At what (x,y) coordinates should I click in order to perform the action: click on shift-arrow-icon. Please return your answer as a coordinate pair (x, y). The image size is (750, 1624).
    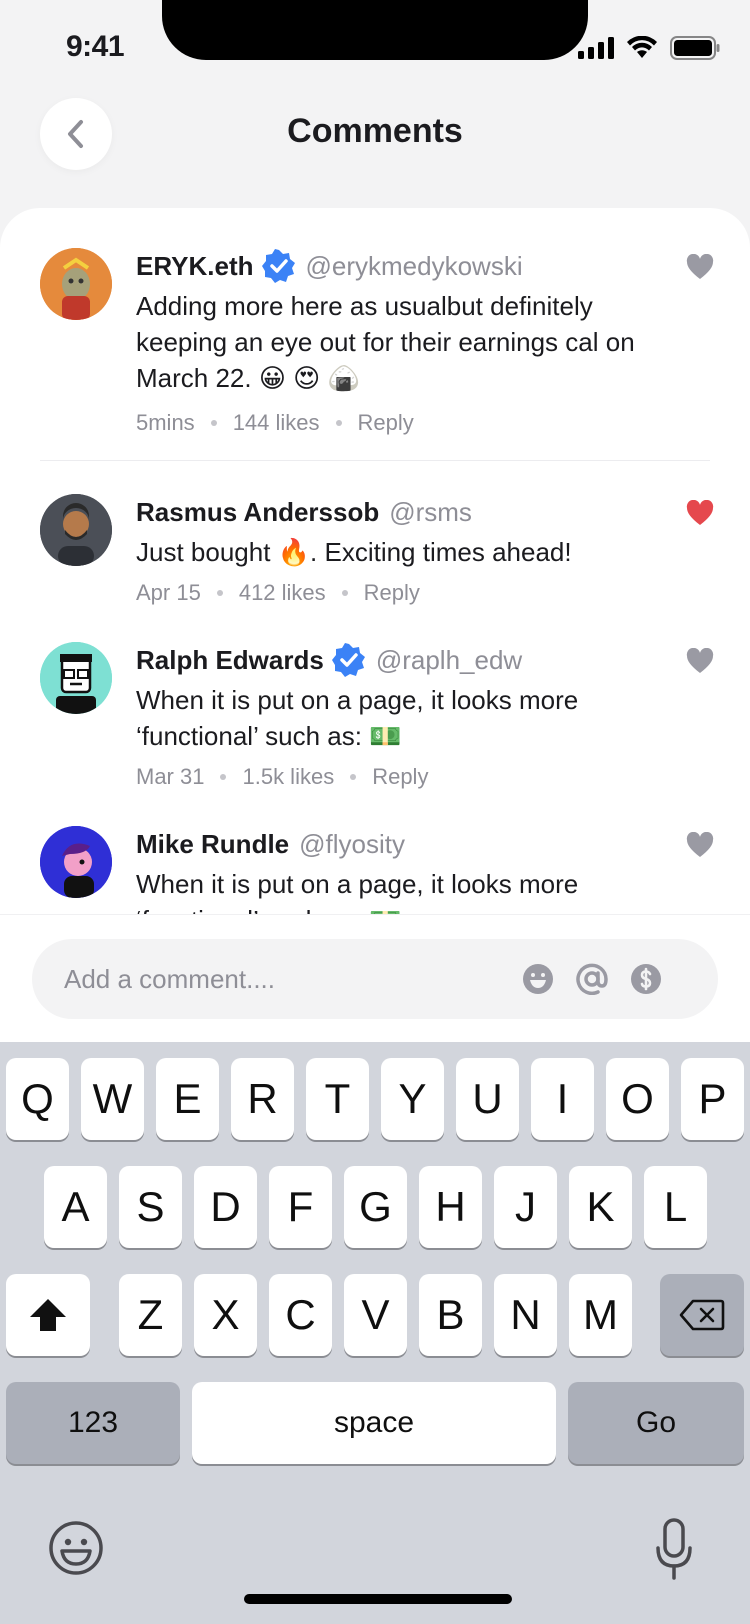
    Looking at the image, I should click on (48, 1315).